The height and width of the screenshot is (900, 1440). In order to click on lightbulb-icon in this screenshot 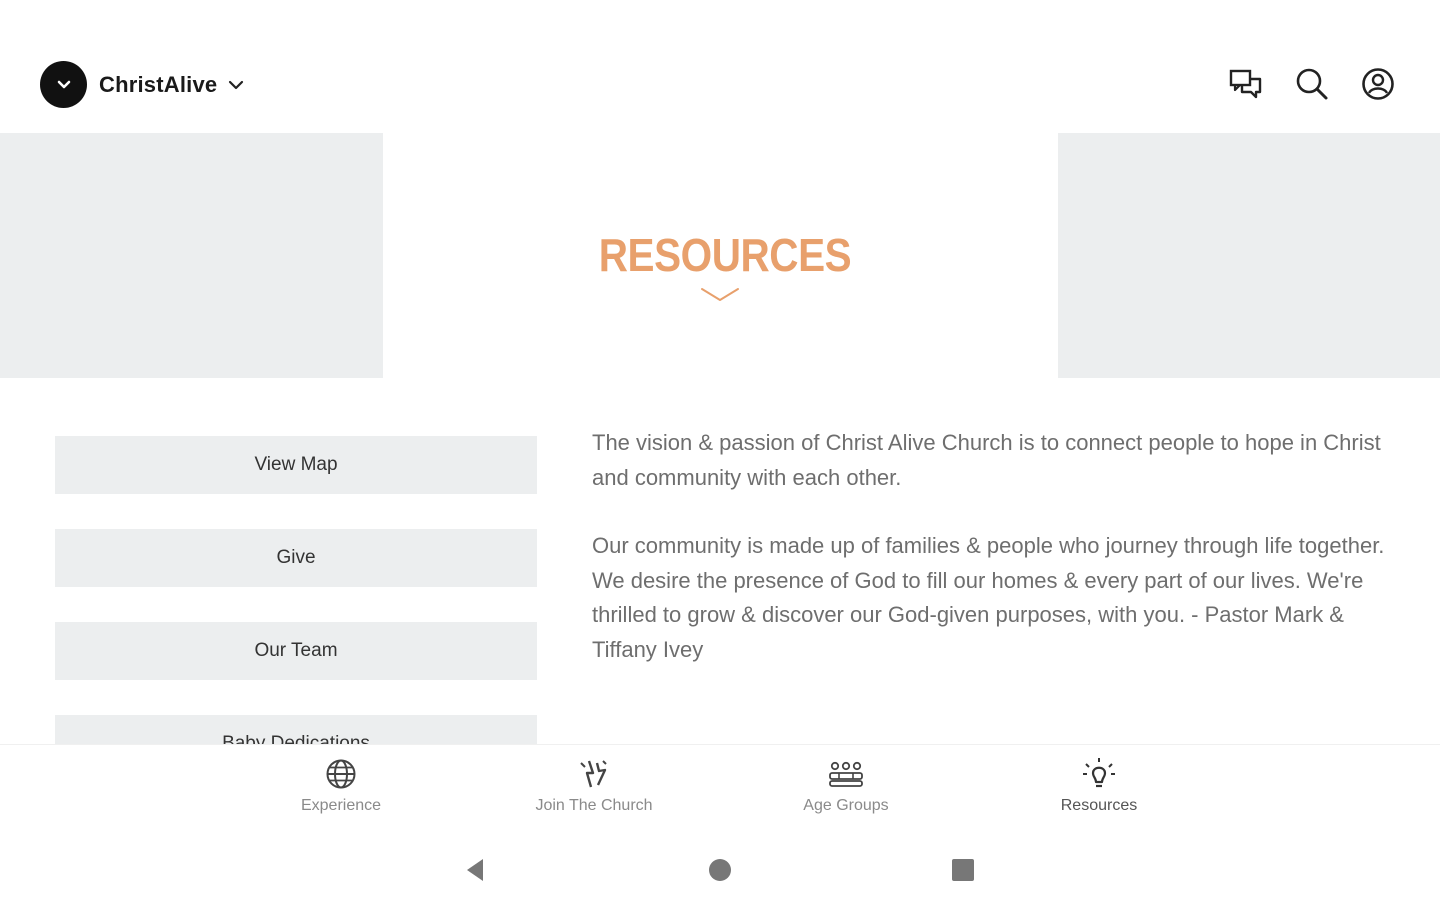, I will do `click(1099, 774)`.